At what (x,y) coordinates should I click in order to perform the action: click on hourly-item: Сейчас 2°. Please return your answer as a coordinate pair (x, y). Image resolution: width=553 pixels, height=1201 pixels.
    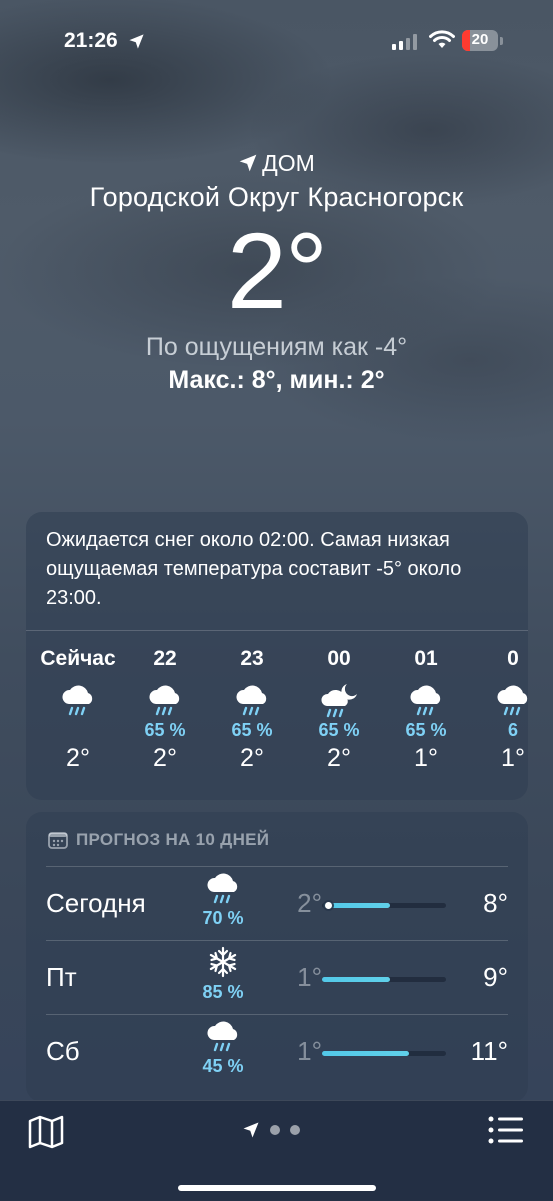
    Looking at the image, I should click on (78, 708).